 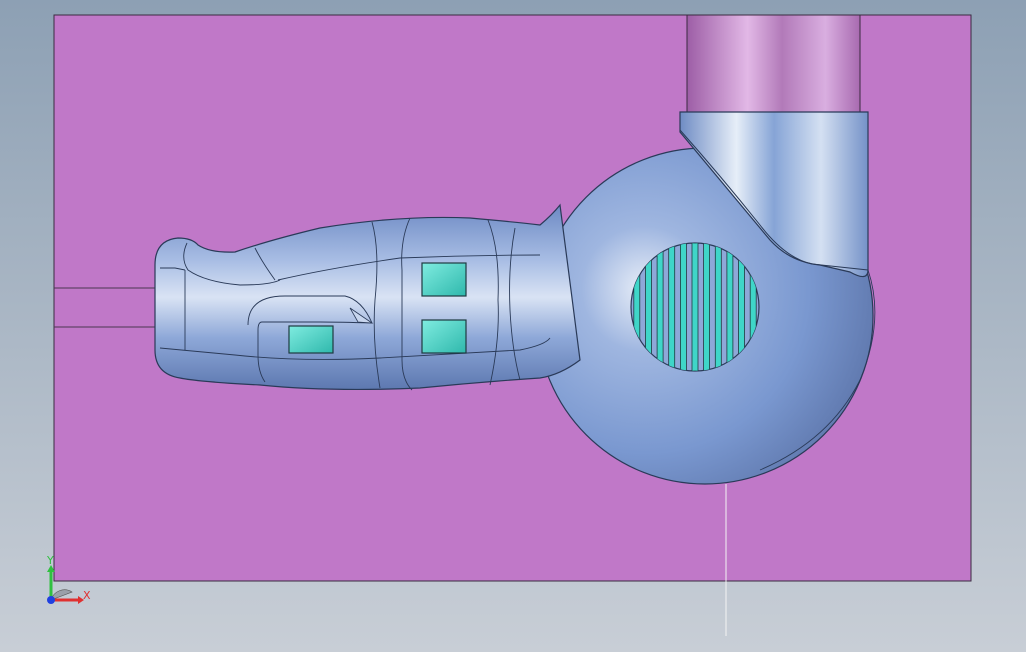 What do you see at coordinates (311, 339) in the screenshot?
I see `insert-pad-lower-left` at bounding box center [311, 339].